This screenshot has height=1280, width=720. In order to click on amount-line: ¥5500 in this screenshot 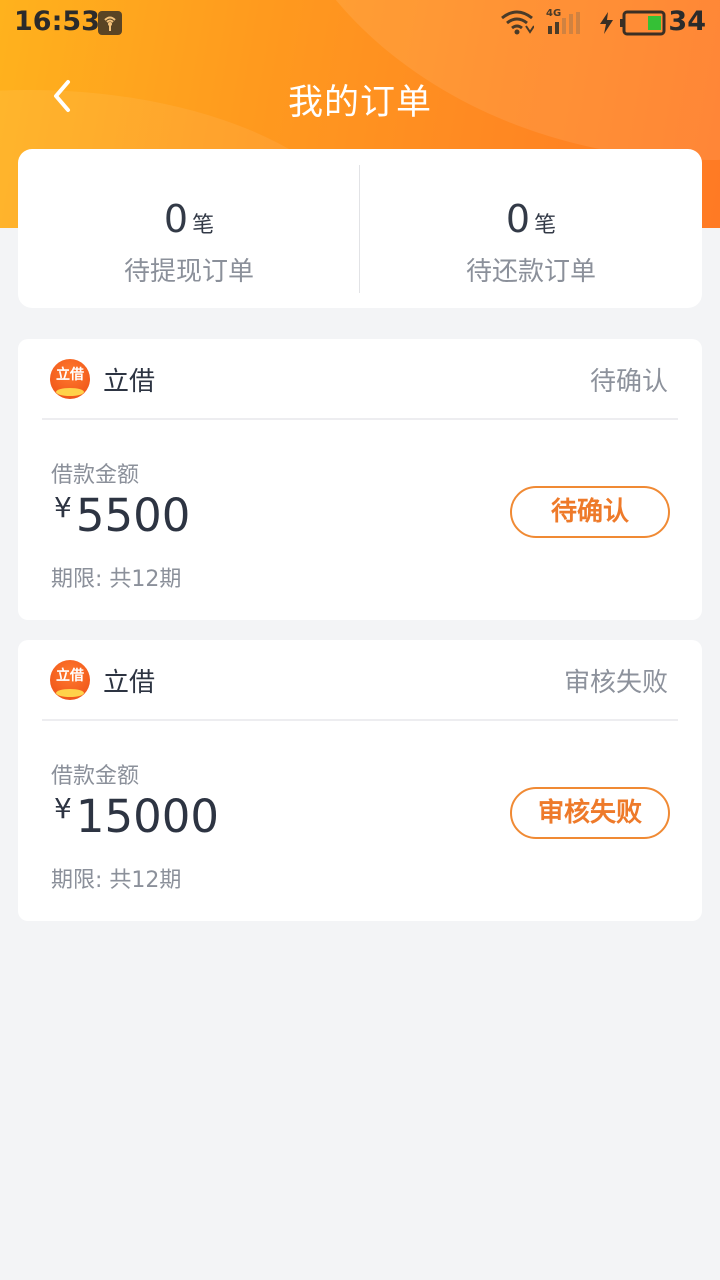, I will do `click(122, 515)`.